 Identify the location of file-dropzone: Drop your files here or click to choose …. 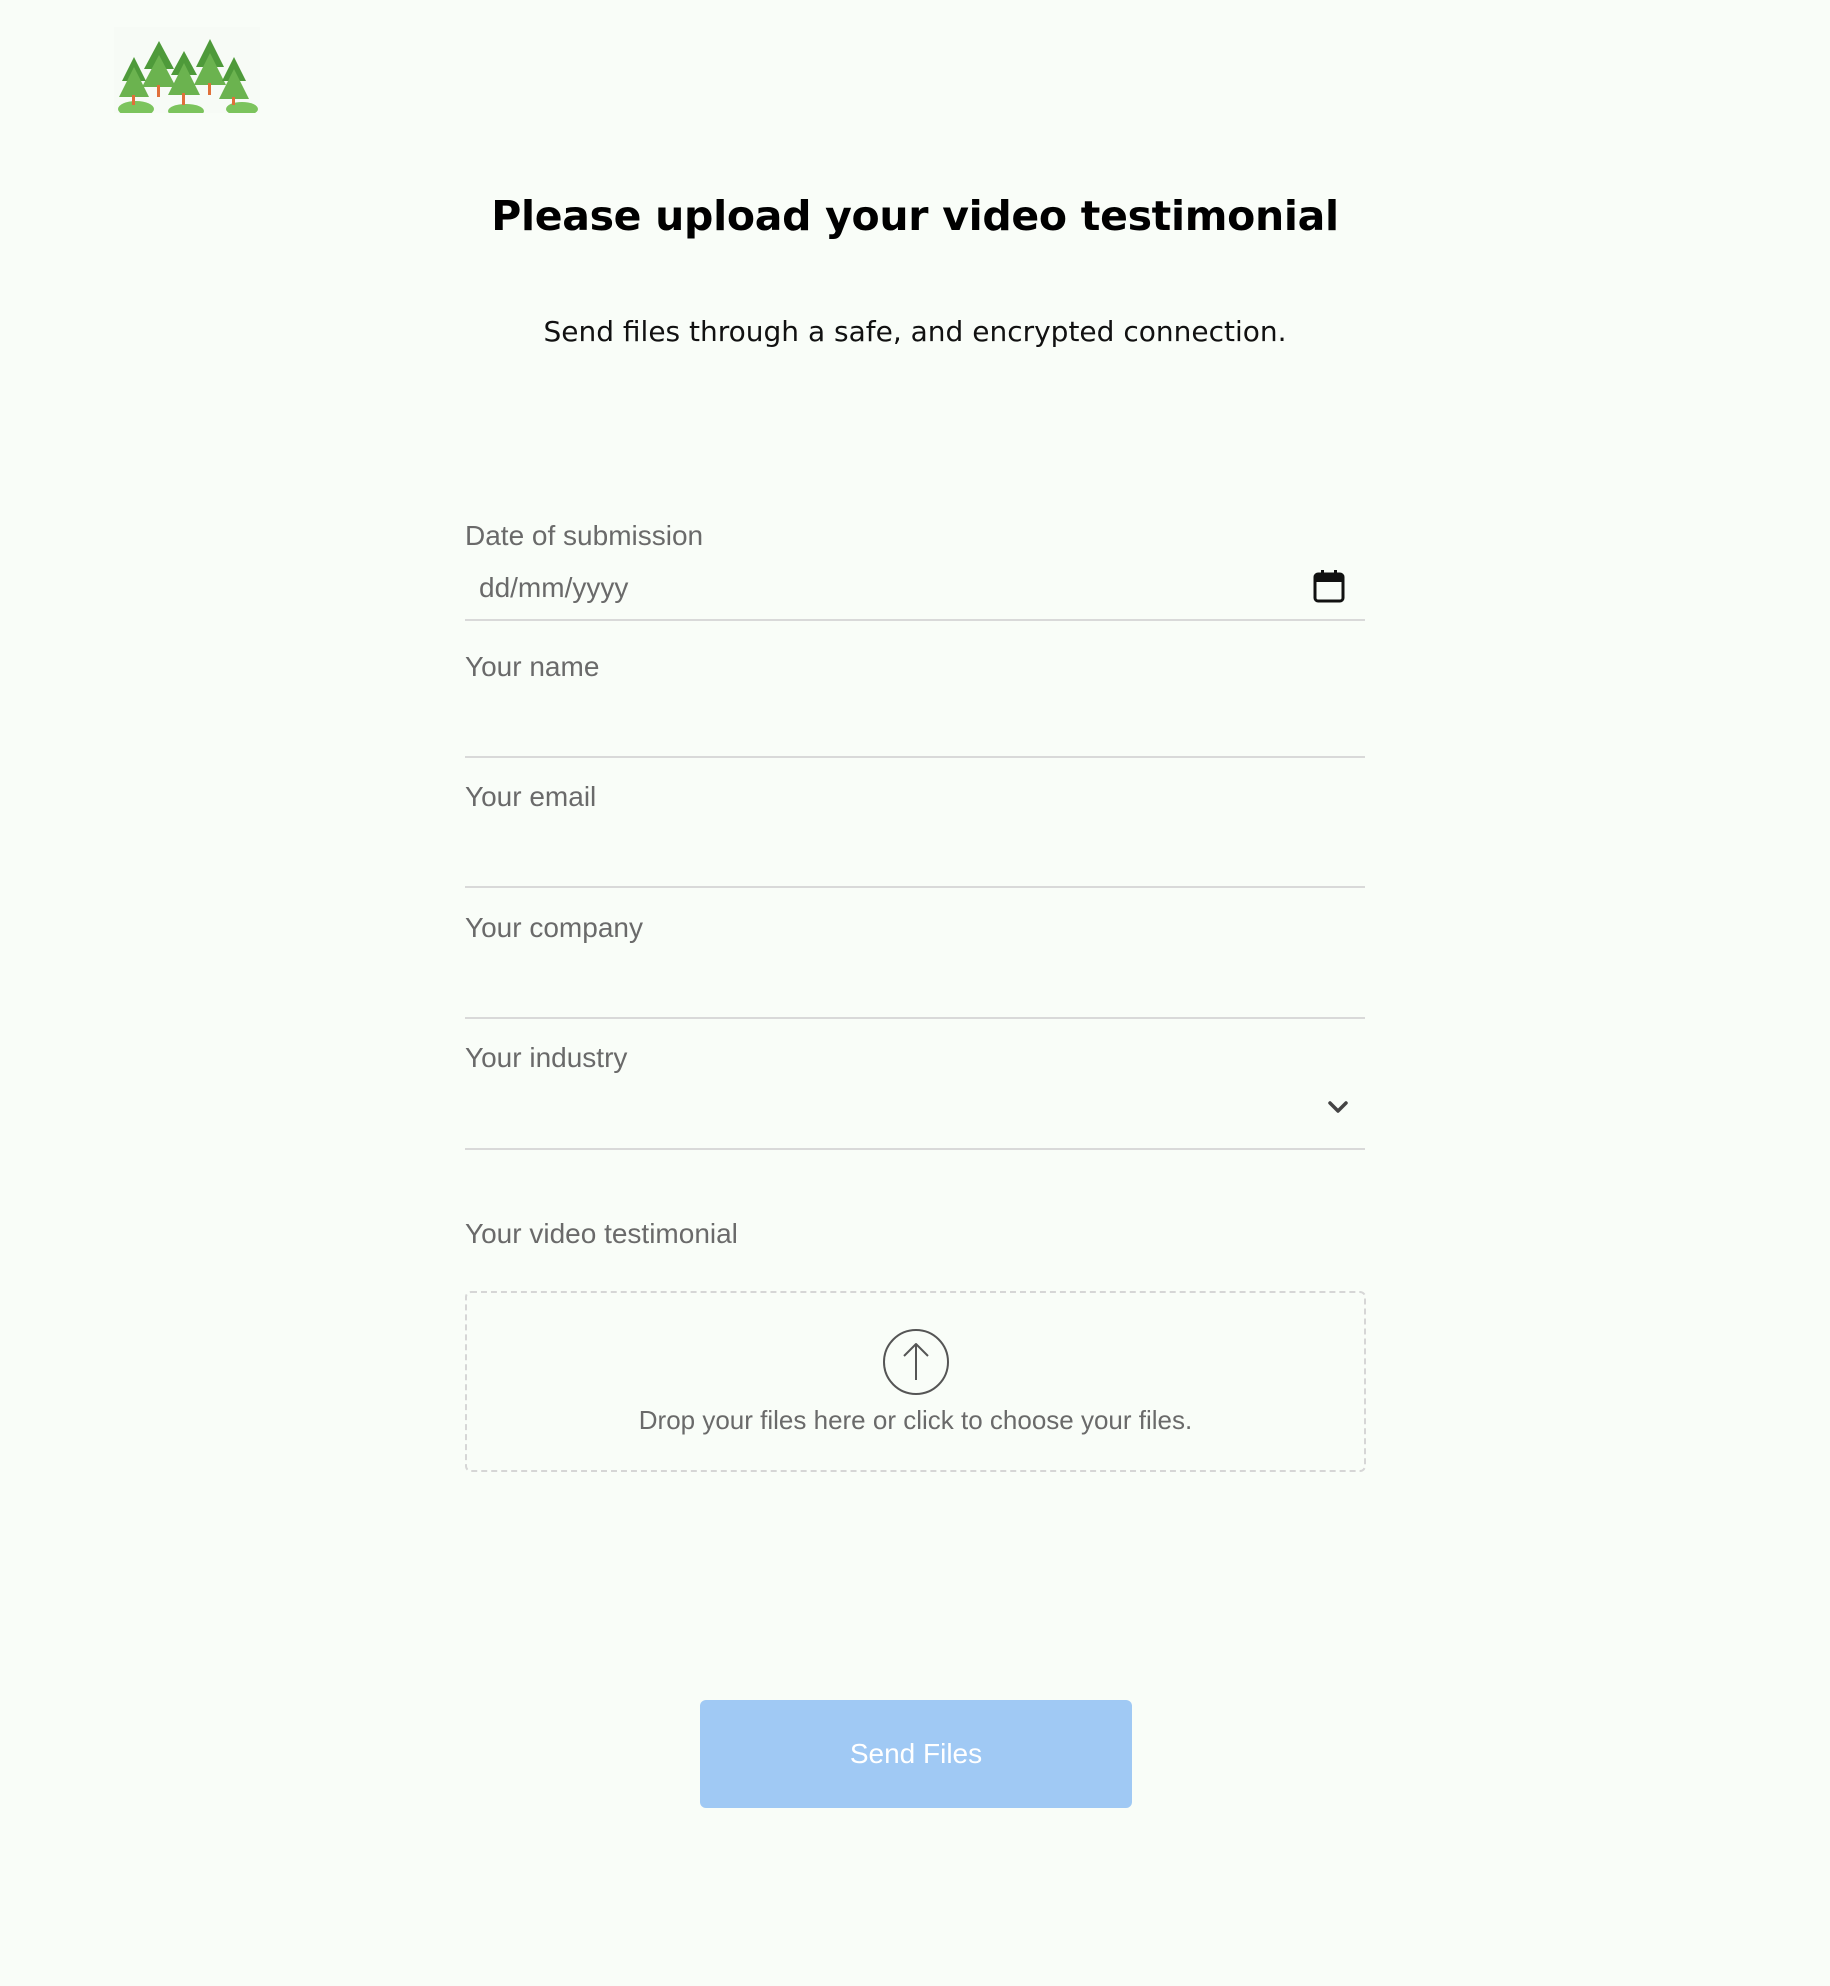
(915, 1381).